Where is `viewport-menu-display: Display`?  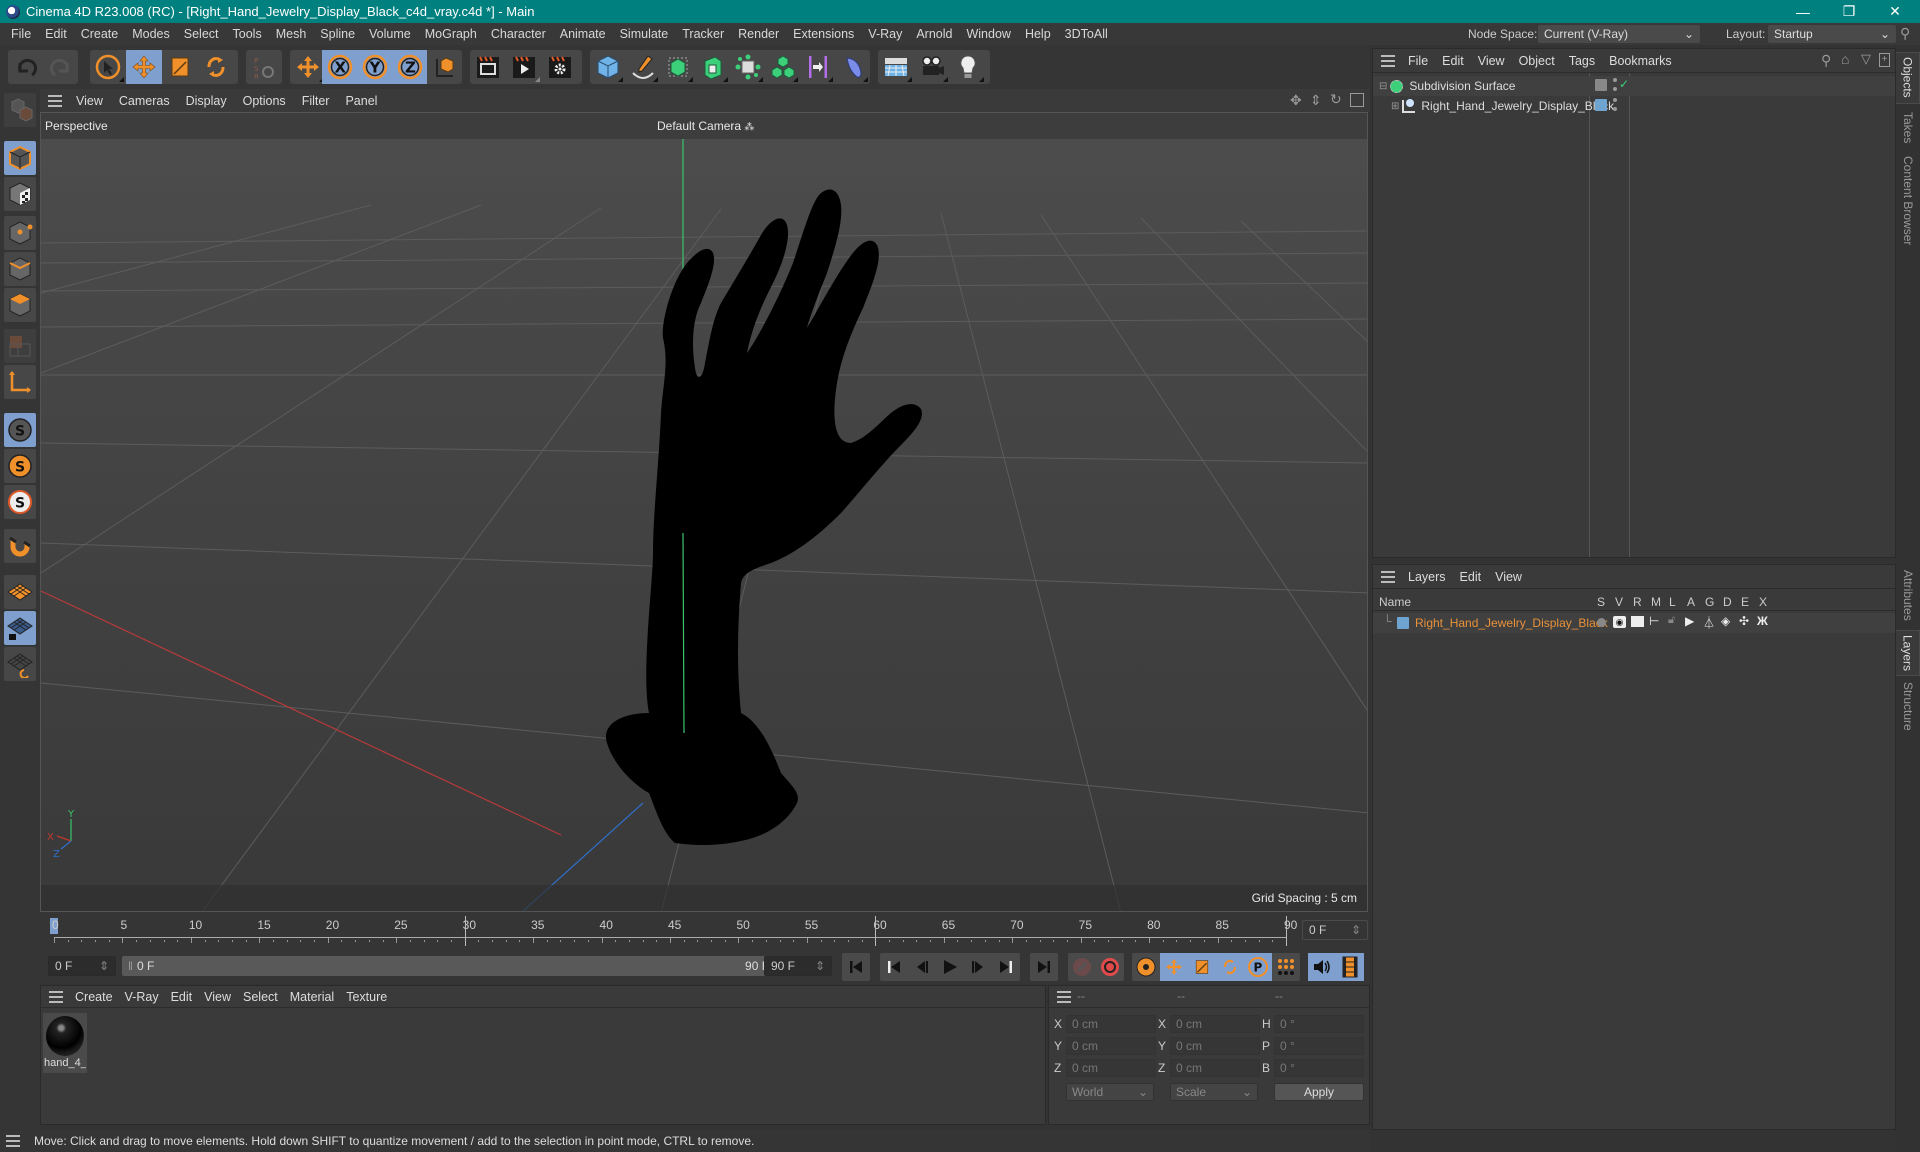 viewport-menu-display: Display is located at coordinates (206, 101).